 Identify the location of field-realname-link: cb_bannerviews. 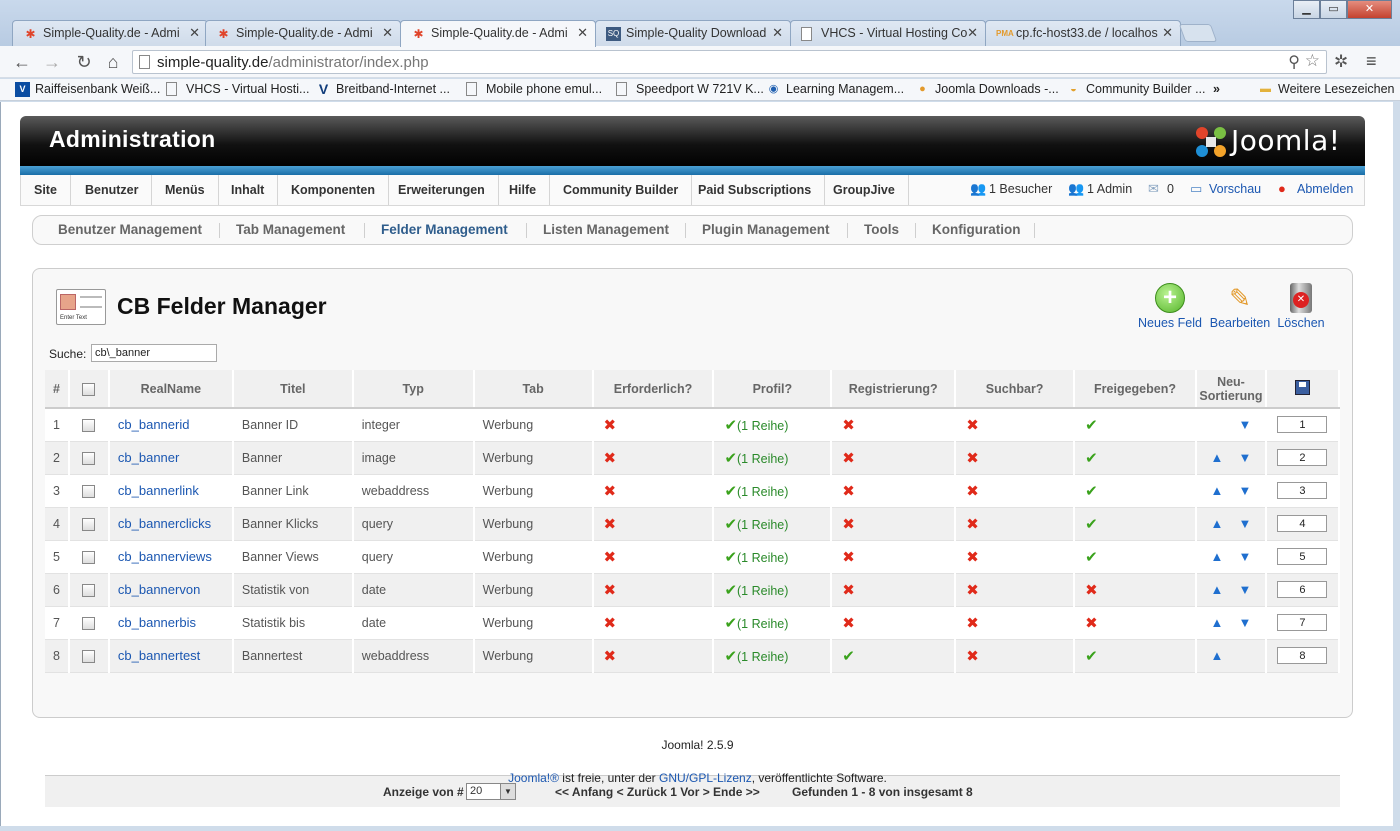
(165, 556).